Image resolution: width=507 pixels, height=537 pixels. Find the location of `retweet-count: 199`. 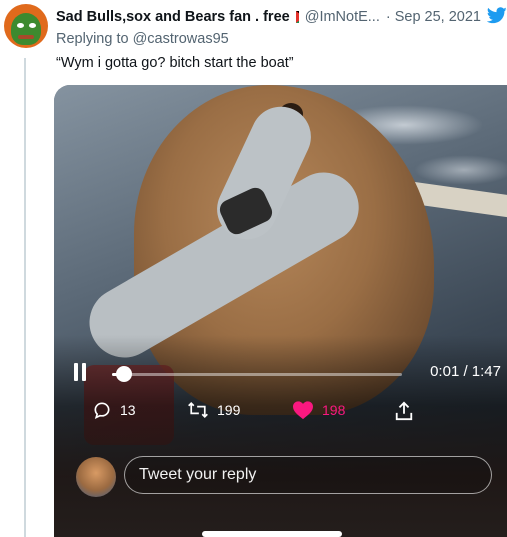

retweet-count: 199 is located at coordinates (229, 410).